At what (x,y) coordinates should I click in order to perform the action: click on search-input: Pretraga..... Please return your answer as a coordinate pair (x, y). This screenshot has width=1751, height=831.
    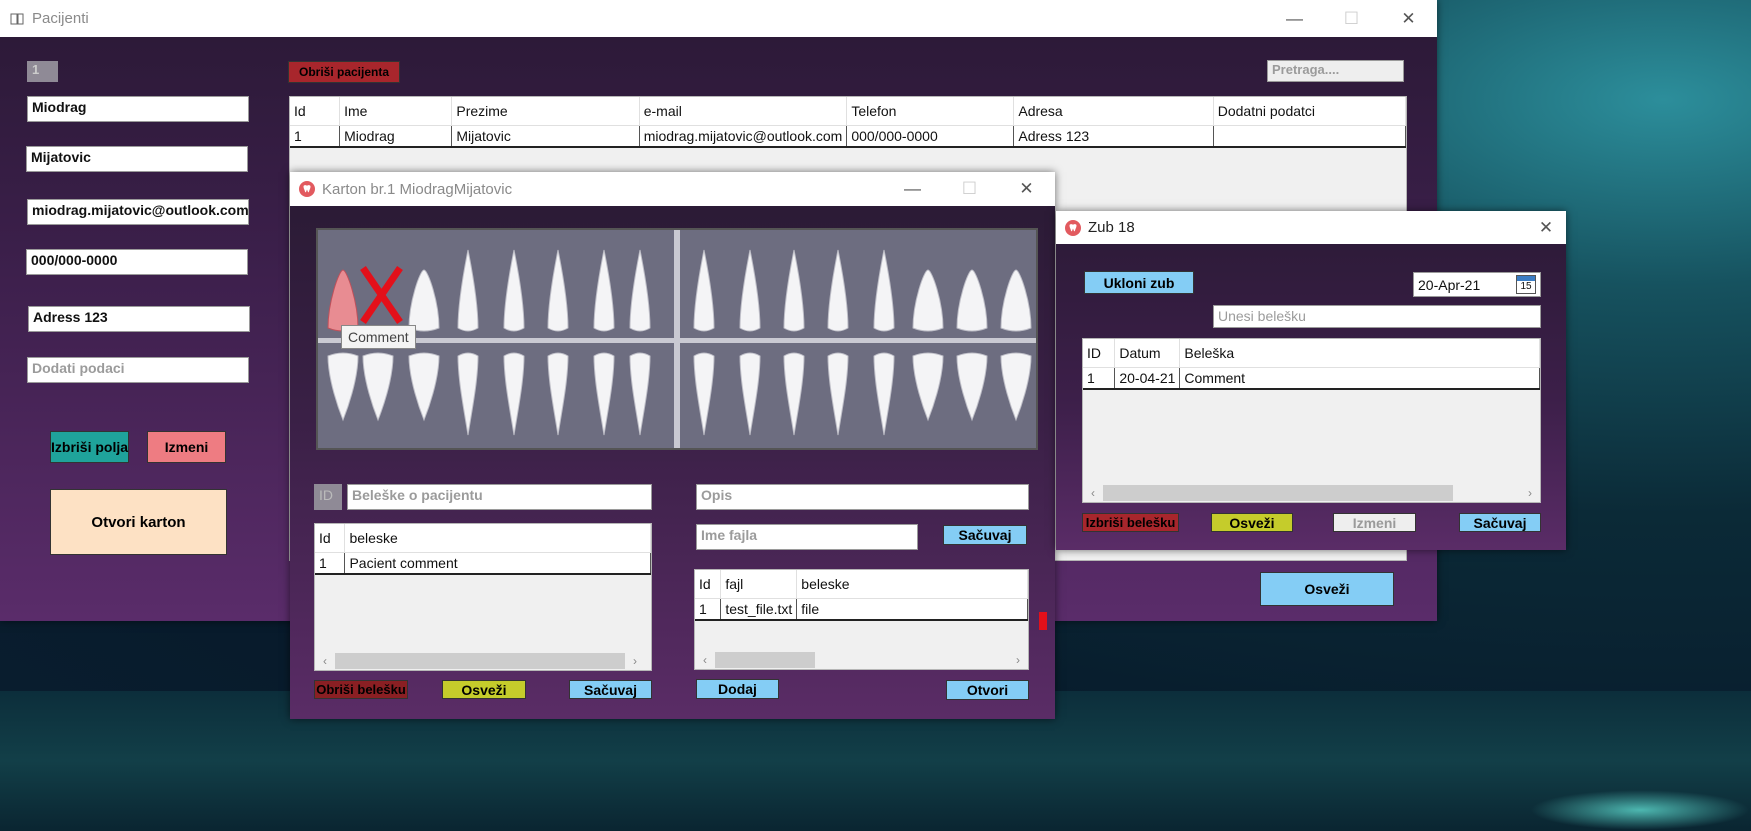
    Looking at the image, I should click on (1335, 71).